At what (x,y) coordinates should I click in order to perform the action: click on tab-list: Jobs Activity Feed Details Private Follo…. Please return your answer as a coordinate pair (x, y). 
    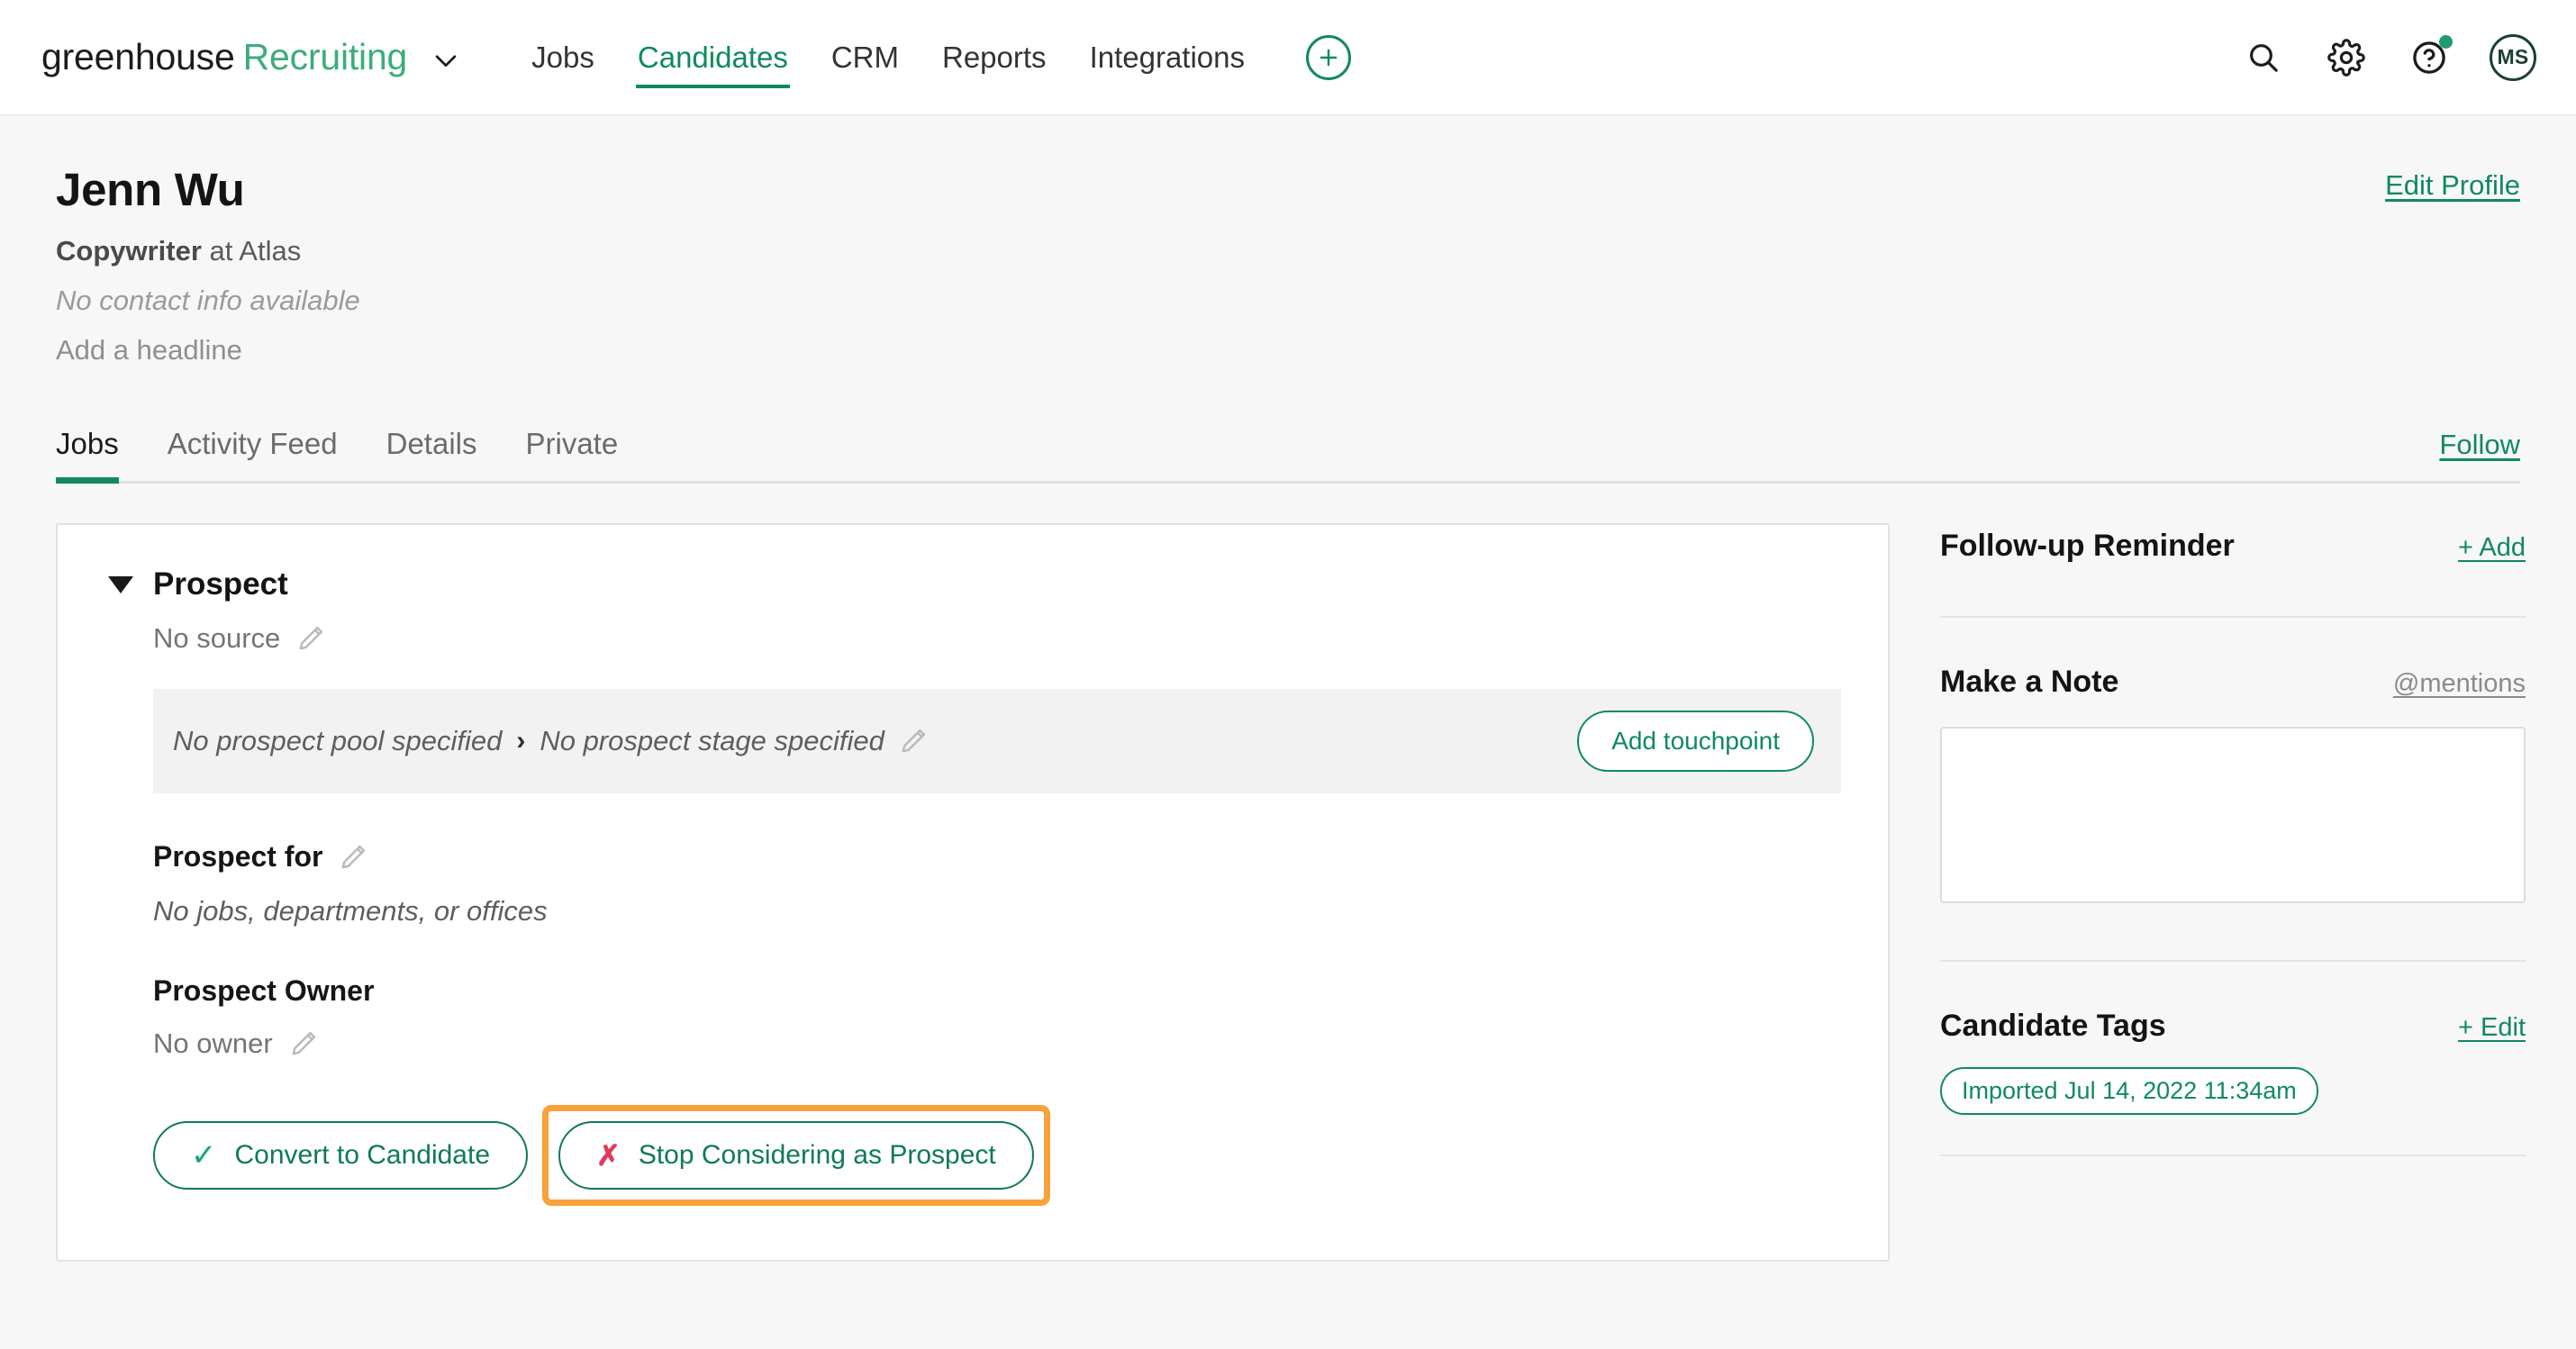
    Looking at the image, I should click on (1288, 451).